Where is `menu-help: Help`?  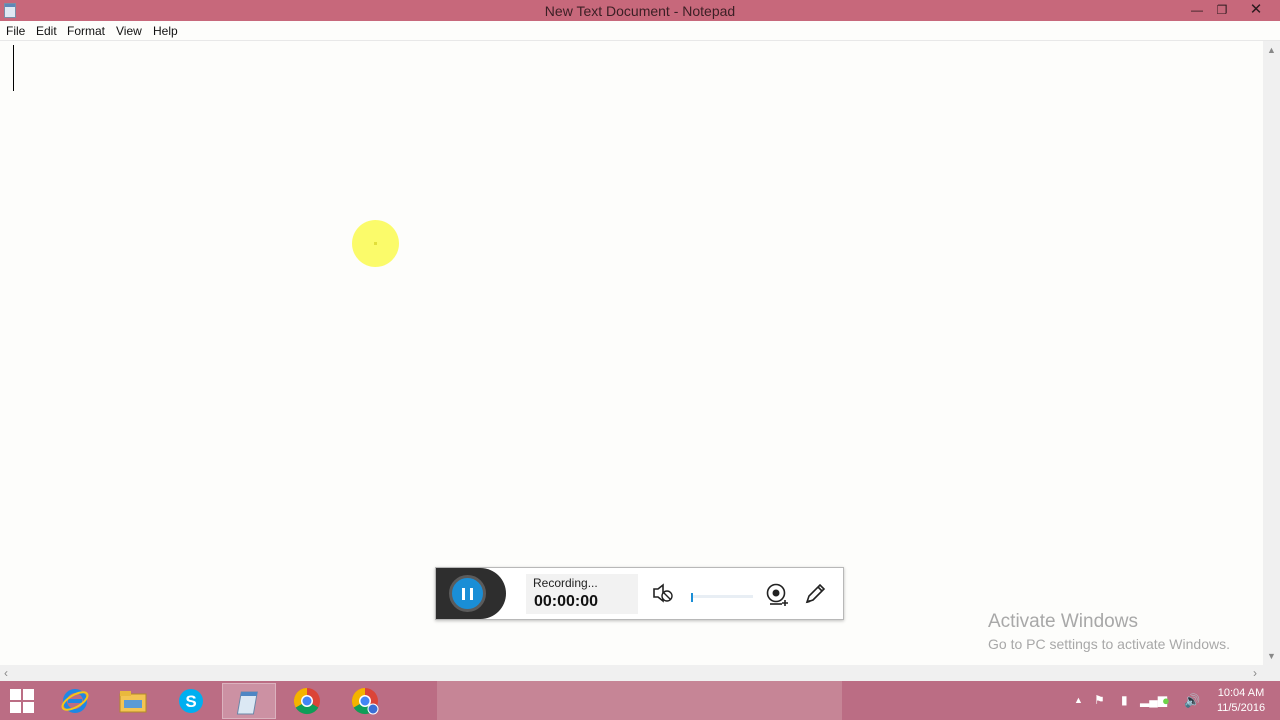 menu-help: Help is located at coordinates (165, 31).